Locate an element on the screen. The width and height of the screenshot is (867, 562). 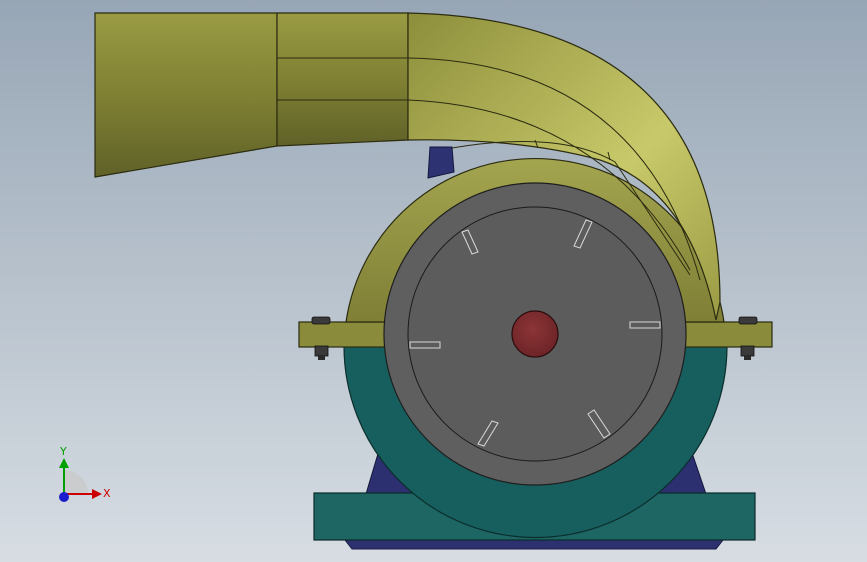
y-axis-arrow is located at coordinates (64, 463).